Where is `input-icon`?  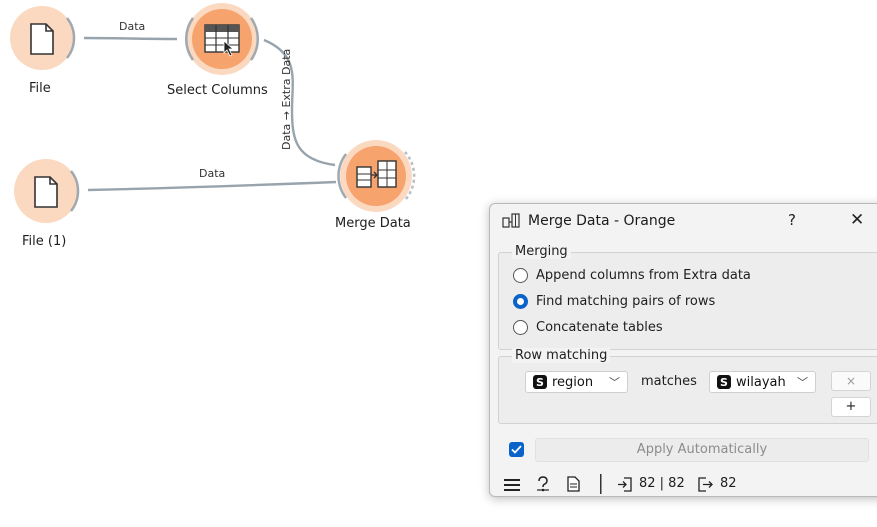 input-icon is located at coordinates (625, 484).